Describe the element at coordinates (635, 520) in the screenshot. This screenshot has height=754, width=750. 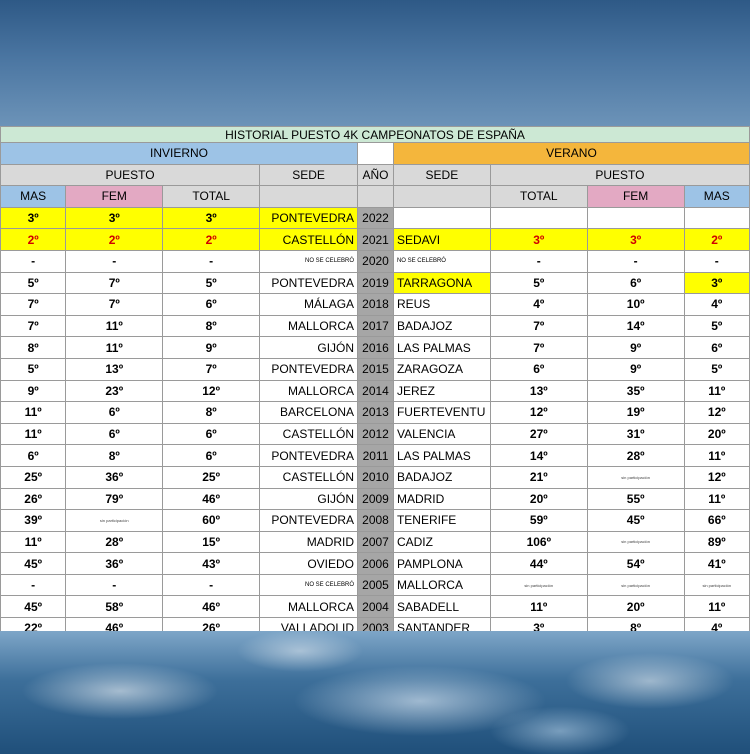
I see `summer-fem-cell: 45º` at that location.